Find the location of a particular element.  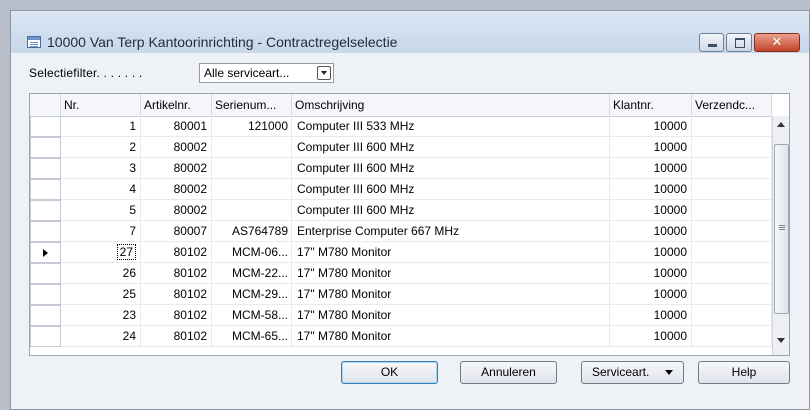

column-header-omschrijving: Omschrijving is located at coordinates (451, 105).